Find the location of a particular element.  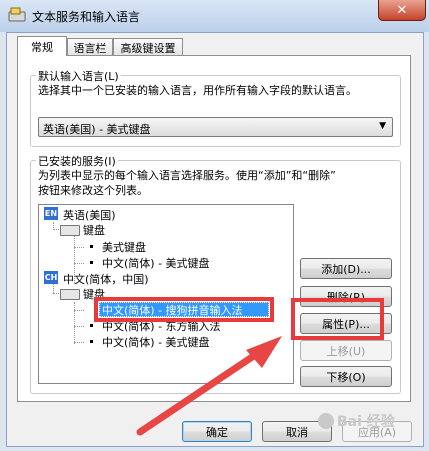

baidu-paw-icon is located at coordinates (326, 421).